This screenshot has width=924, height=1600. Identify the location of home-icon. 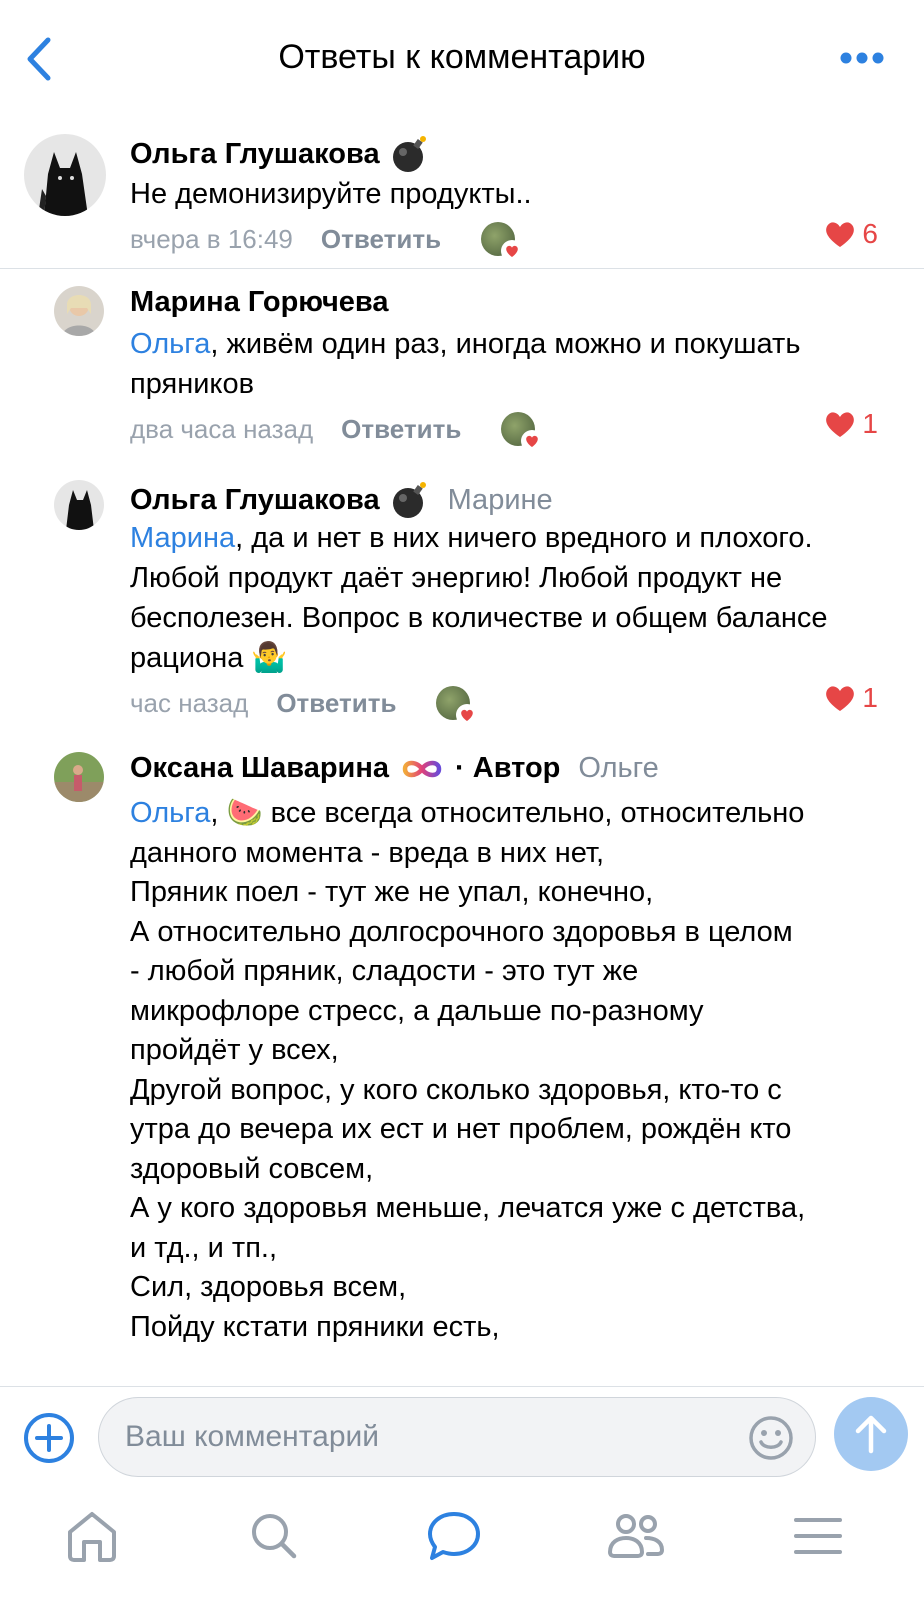
(92, 1537).